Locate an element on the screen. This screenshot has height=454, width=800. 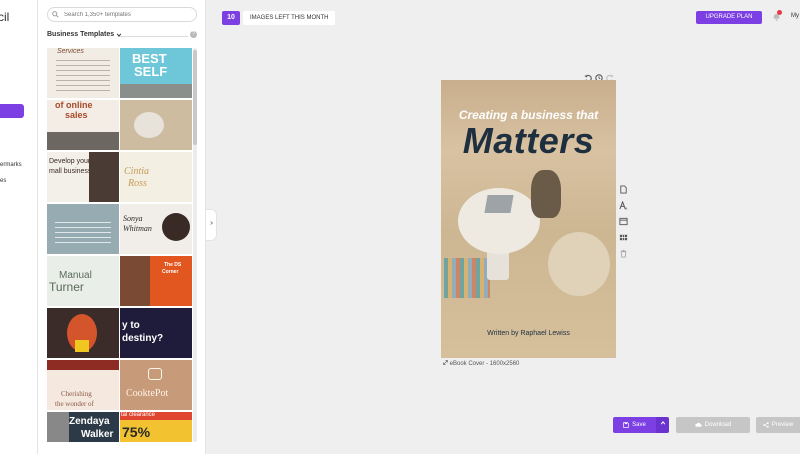
template-card: The DS Corner is located at coordinates (156, 281).